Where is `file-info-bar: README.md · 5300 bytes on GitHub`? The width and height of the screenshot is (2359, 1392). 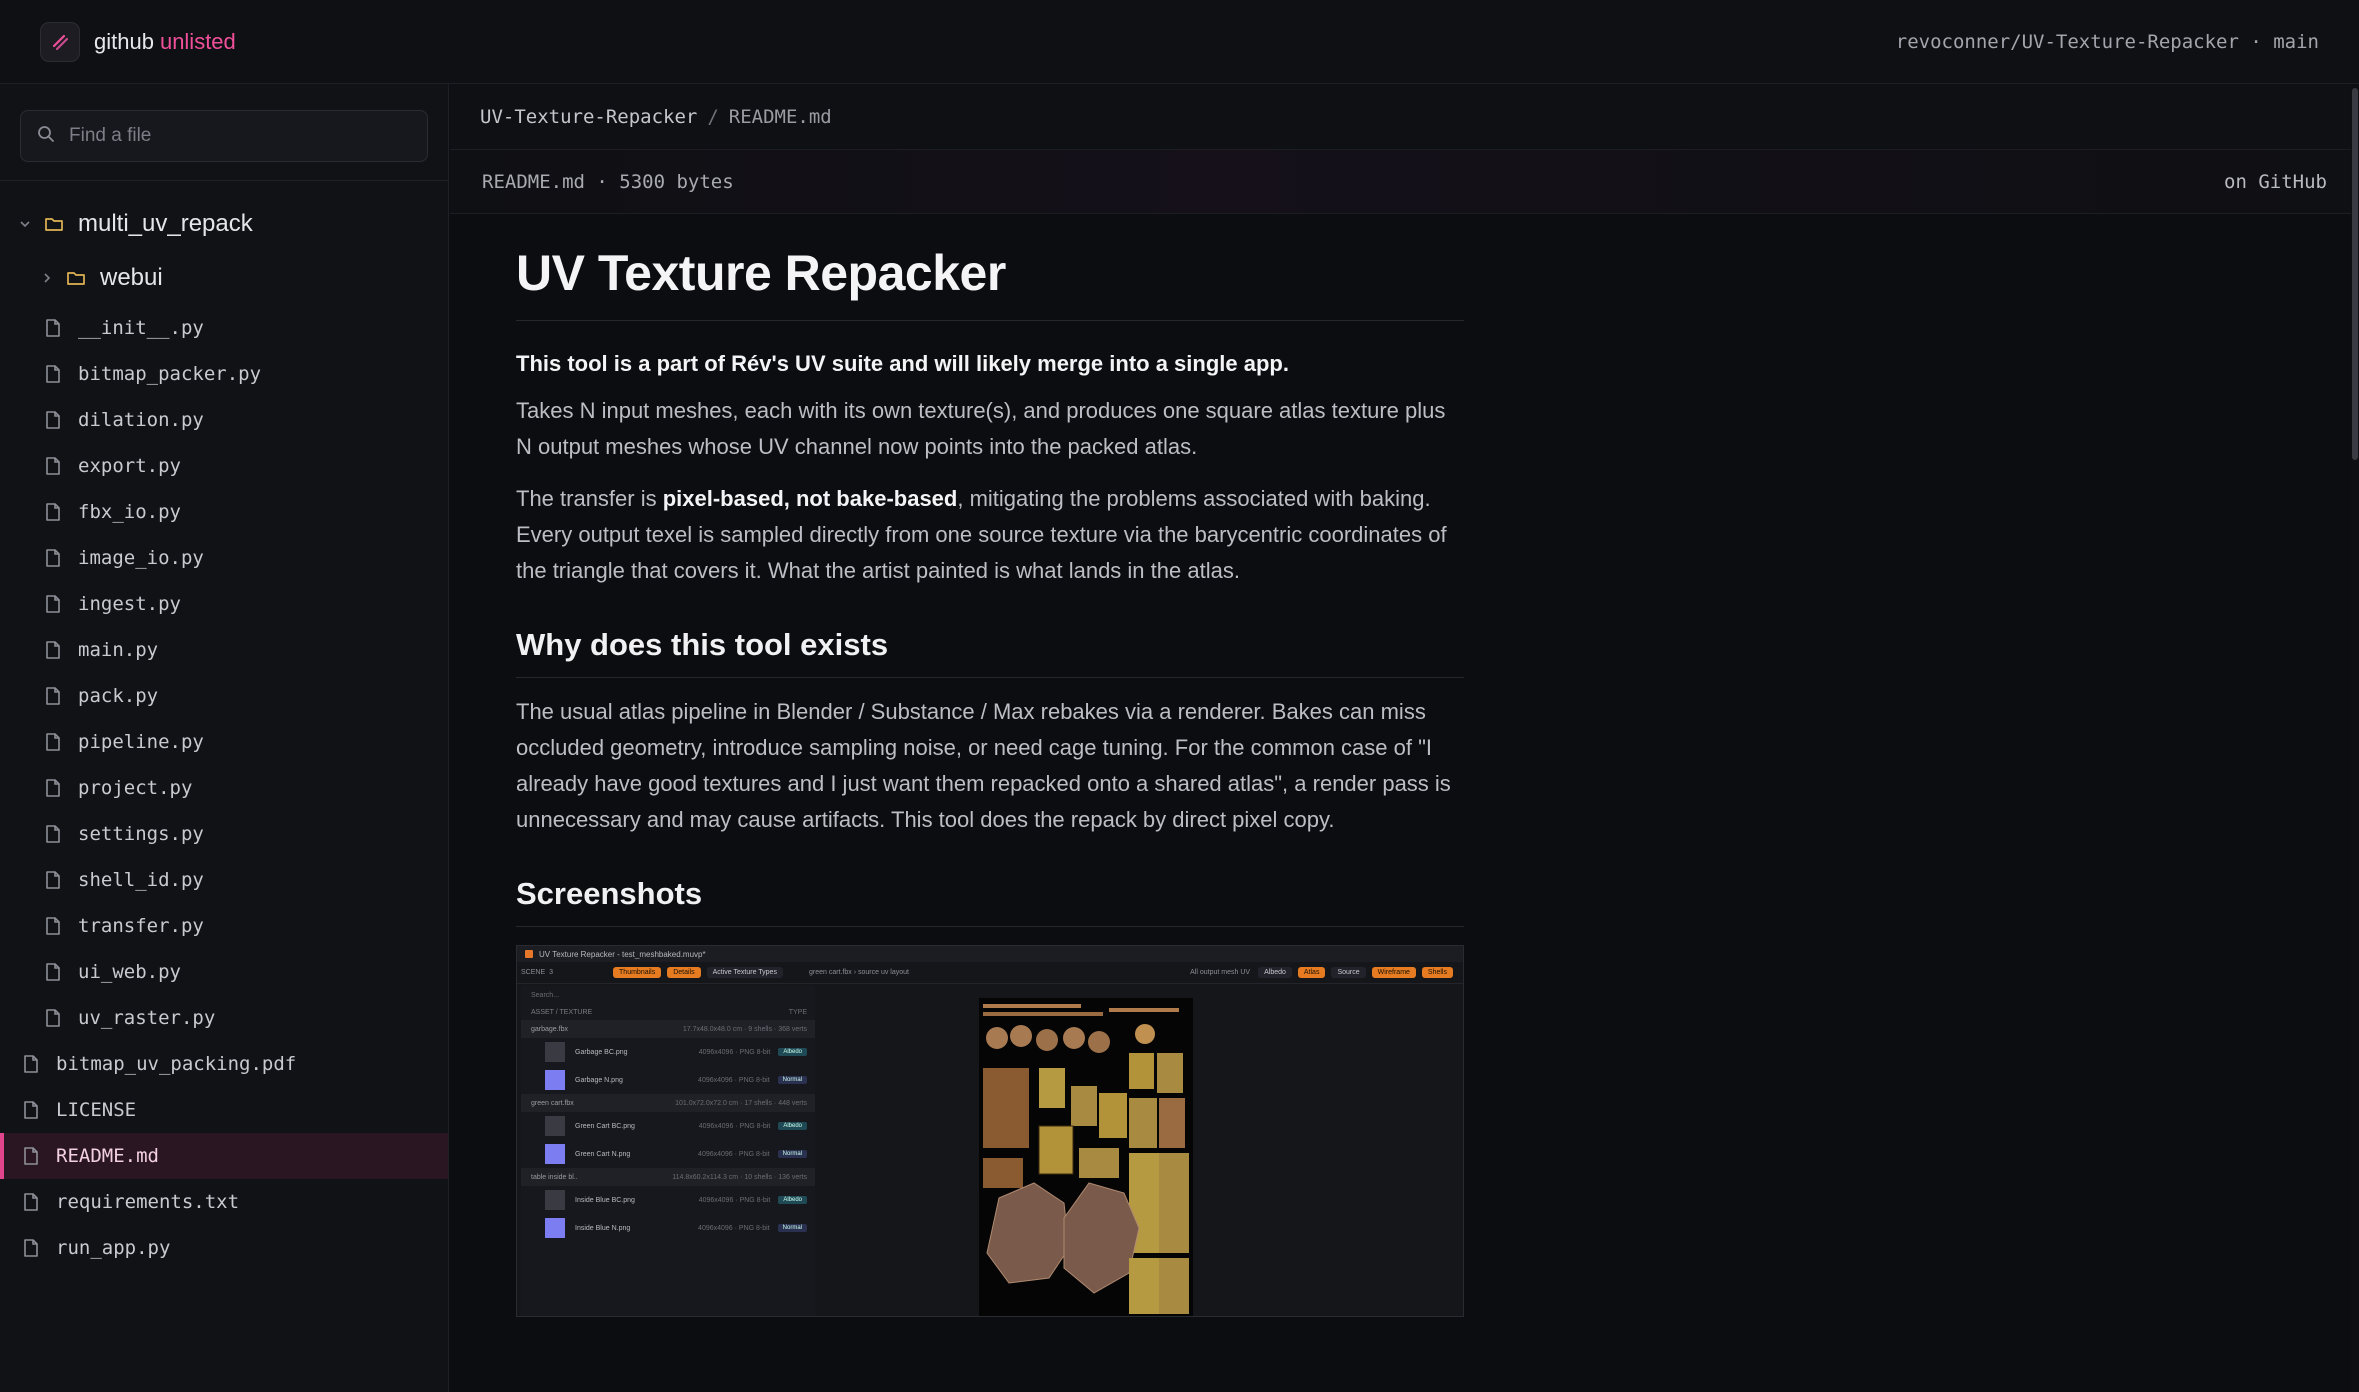 file-info-bar: README.md · 5300 bytes on GitHub is located at coordinates (1404, 182).